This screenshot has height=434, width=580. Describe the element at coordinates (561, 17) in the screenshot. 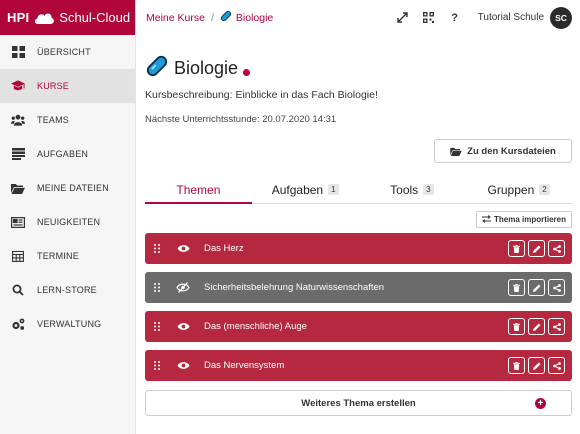

I see `avatar: SC` at that location.